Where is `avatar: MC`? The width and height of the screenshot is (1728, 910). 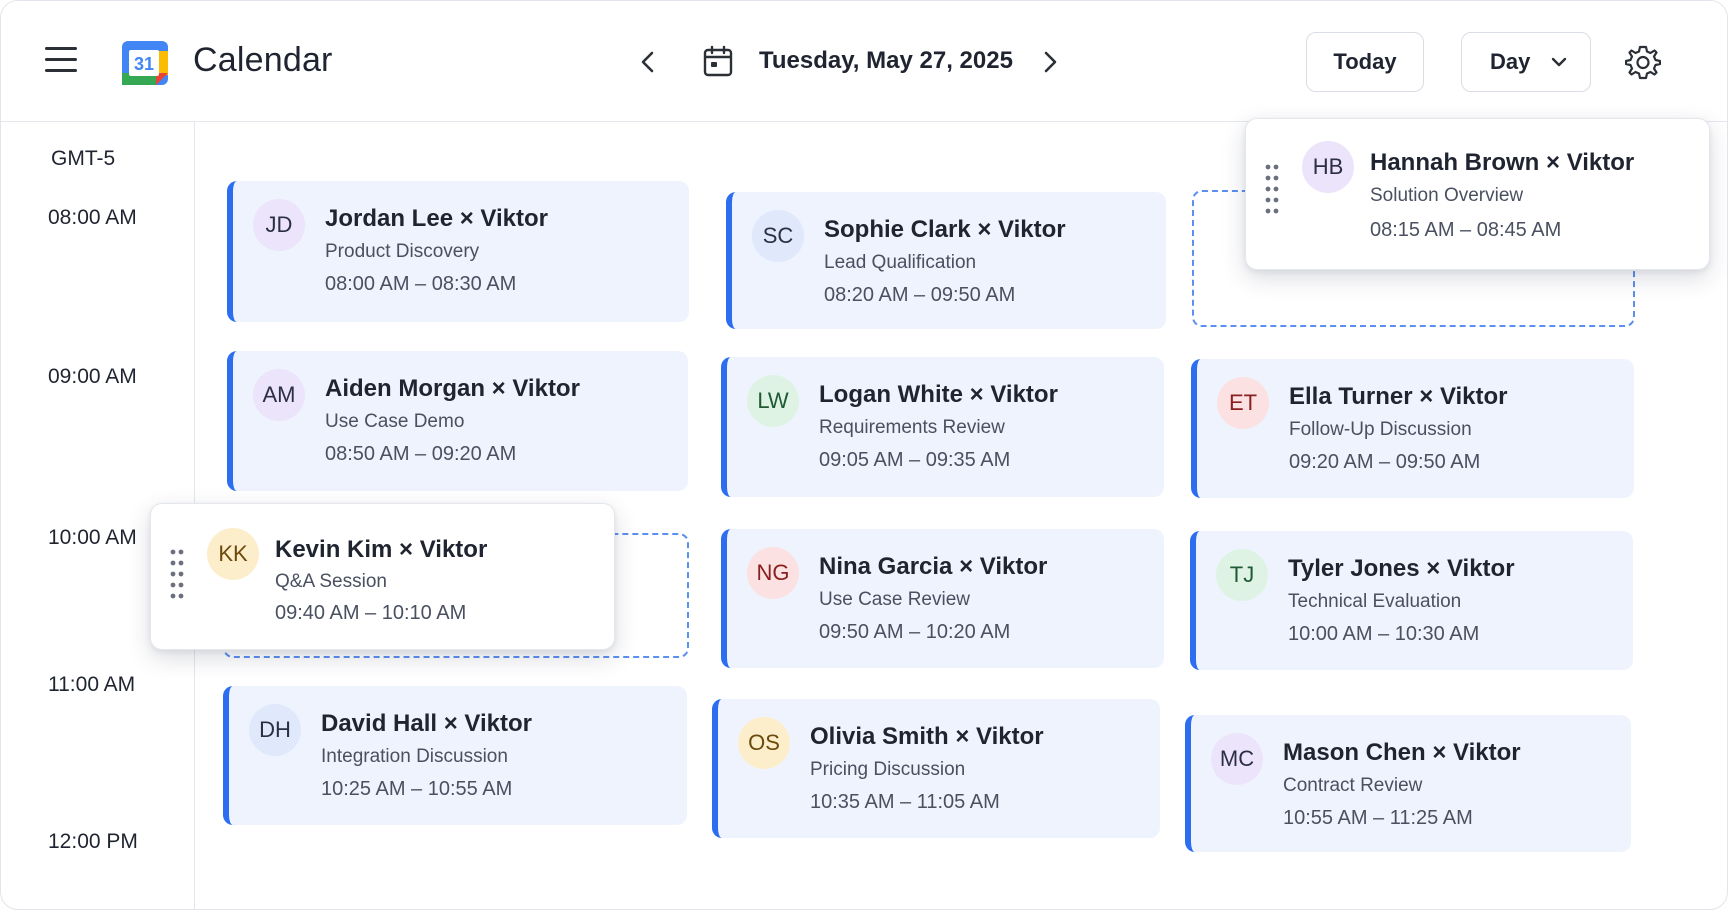
avatar: MC is located at coordinates (1237, 759).